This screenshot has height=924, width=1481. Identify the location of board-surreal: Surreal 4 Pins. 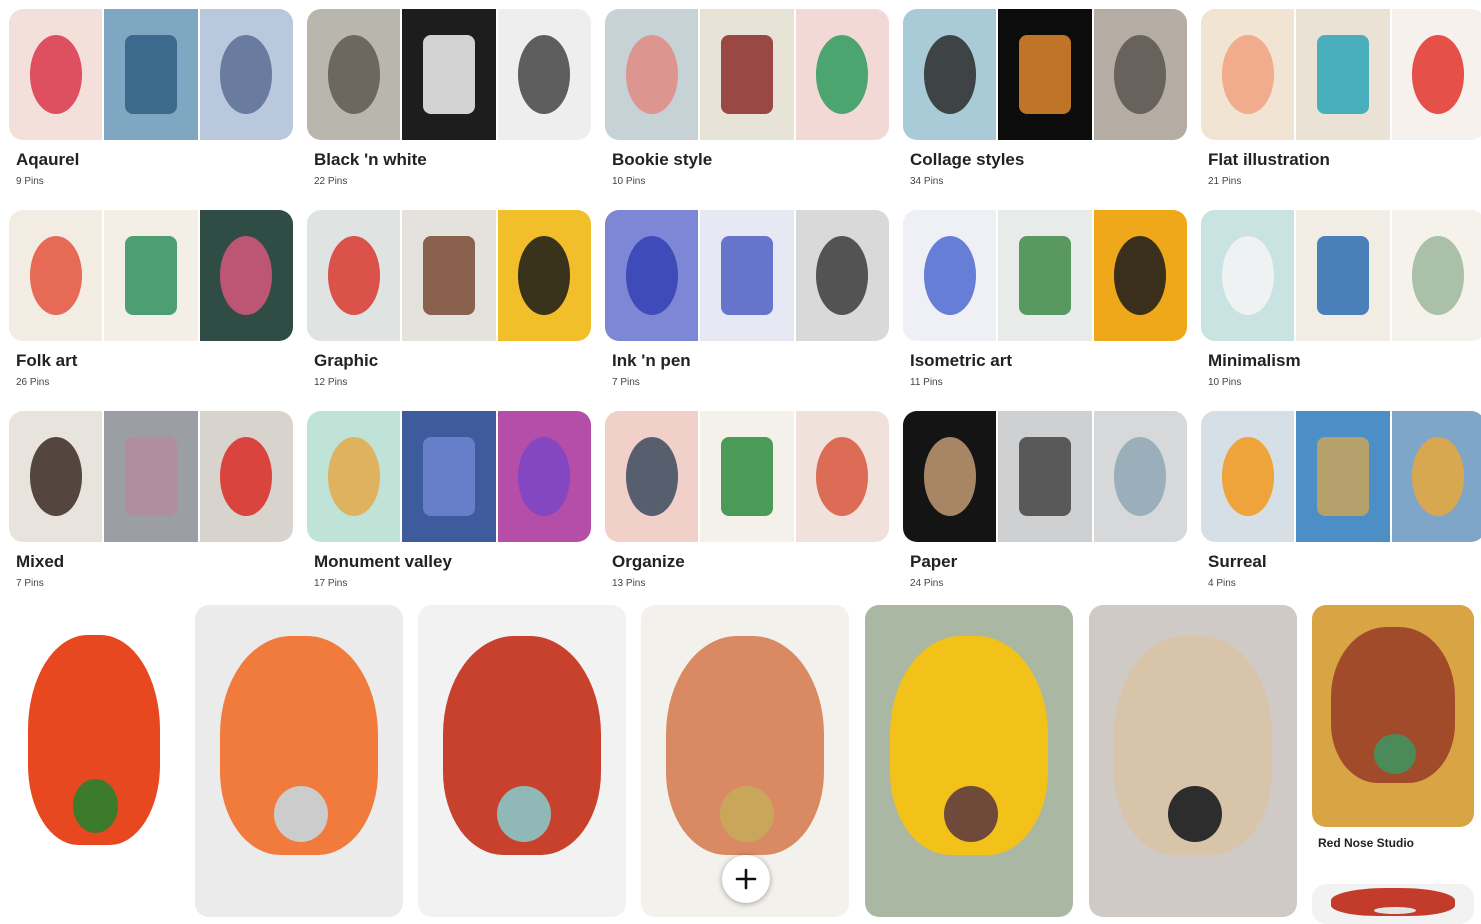
(1341, 500).